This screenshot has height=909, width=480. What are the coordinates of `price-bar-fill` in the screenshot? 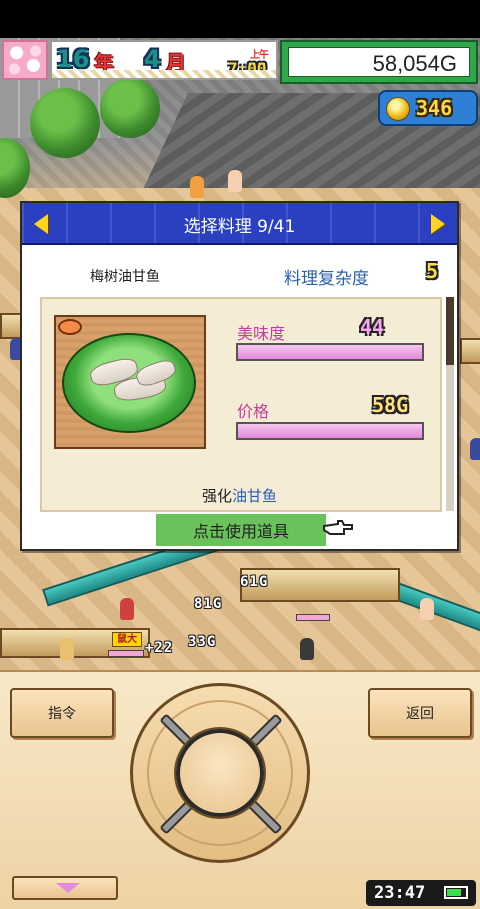 It's located at (330, 431).